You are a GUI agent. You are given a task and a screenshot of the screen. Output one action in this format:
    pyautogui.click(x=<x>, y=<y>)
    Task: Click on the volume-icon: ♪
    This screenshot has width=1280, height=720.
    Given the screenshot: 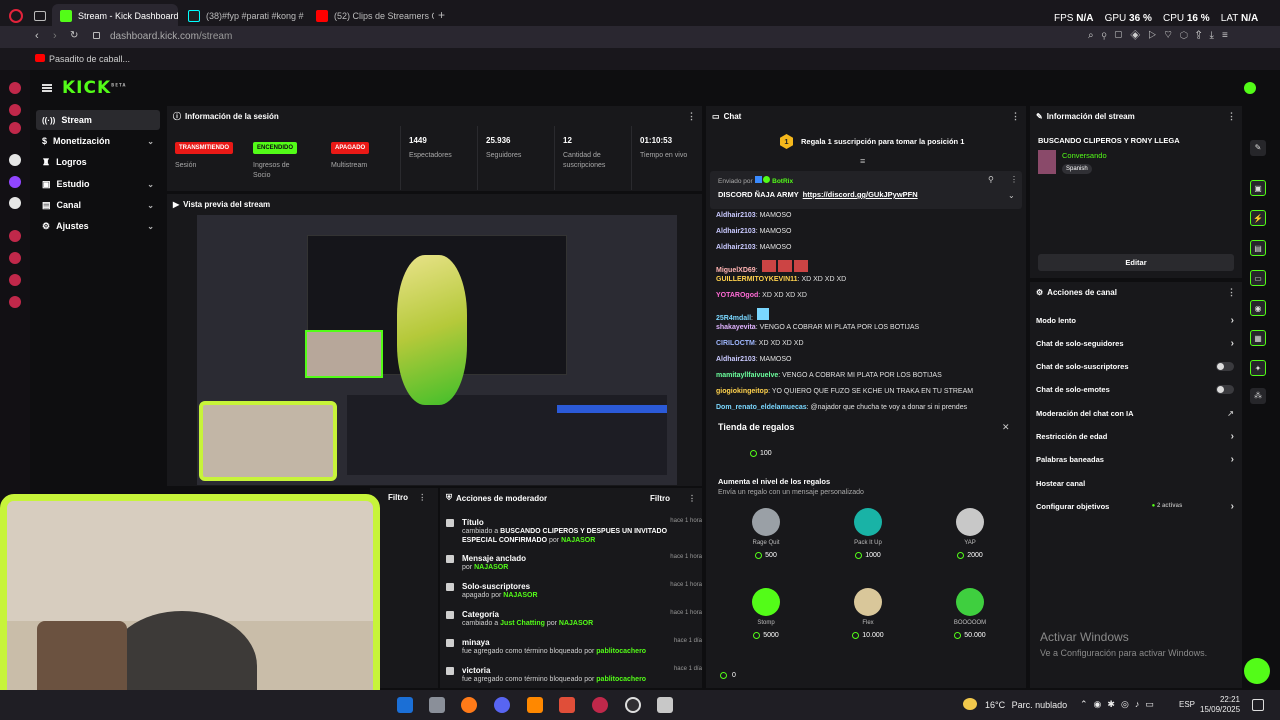 What is the action you would take?
    pyautogui.click(x=1140, y=704)
    